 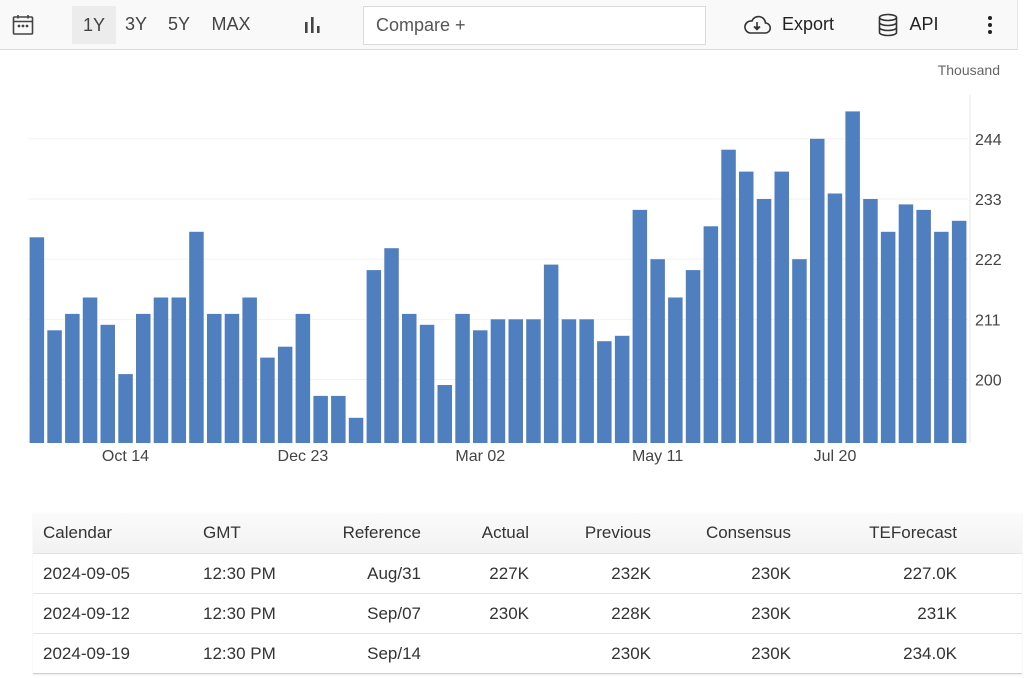 I want to click on header-calendar: Calendar, so click(x=77, y=532).